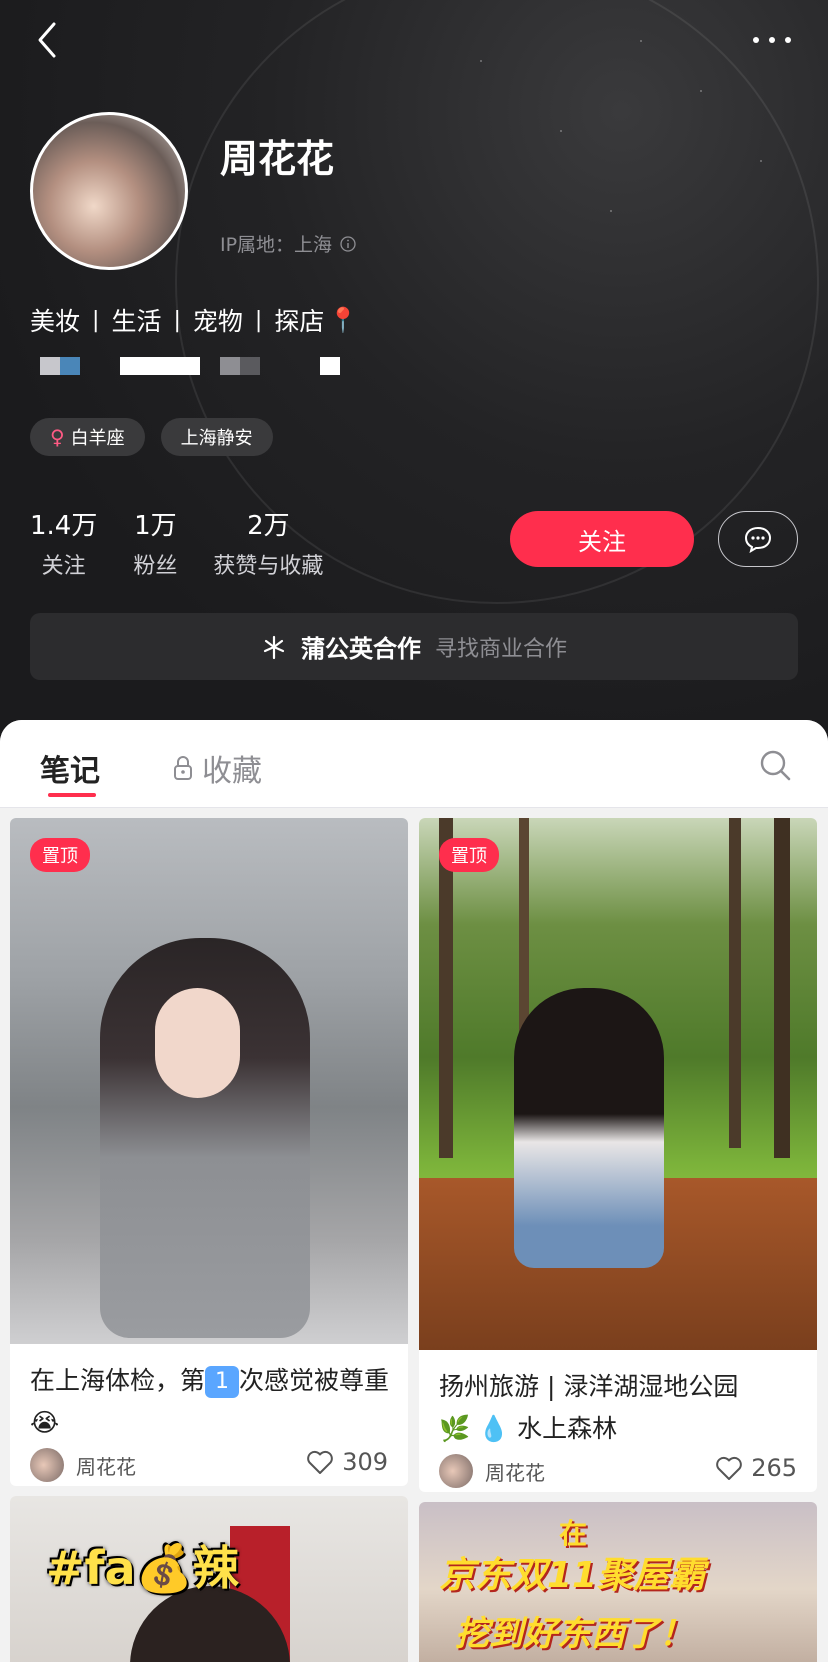 Image resolution: width=828 pixels, height=1662 pixels. Describe the element at coordinates (217, 321) in the screenshot. I see `bio-item: 宠物` at that location.